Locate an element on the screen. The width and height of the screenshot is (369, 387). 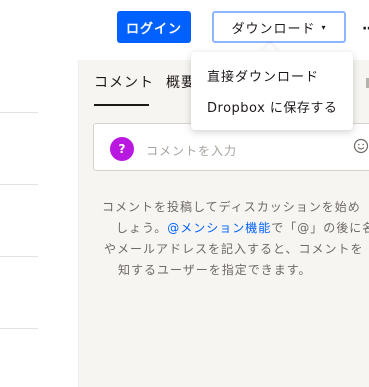
more-horizontal-icon: ·· is located at coordinates (365, 29).